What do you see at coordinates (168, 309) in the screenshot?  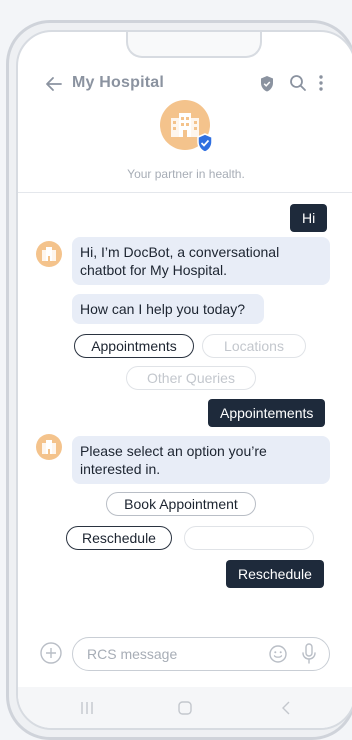 I see `bot-message-help: How can I help you today?` at bounding box center [168, 309].